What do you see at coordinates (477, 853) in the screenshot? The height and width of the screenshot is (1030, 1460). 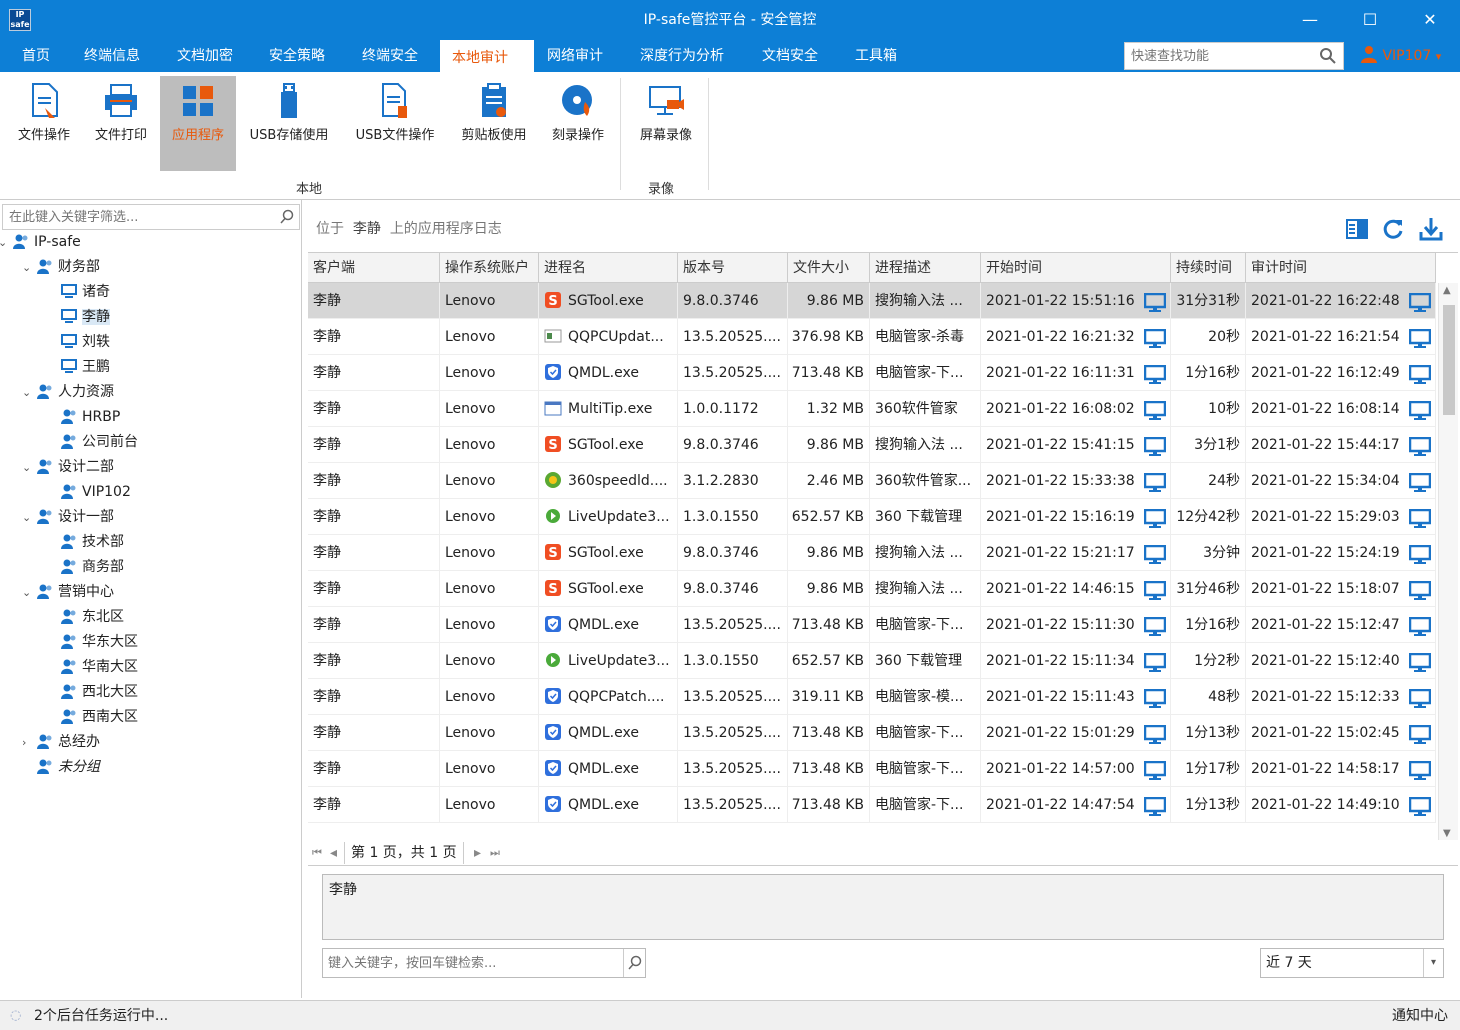 I see `next-page-icon: ▸` at bounding box center [477, 853].